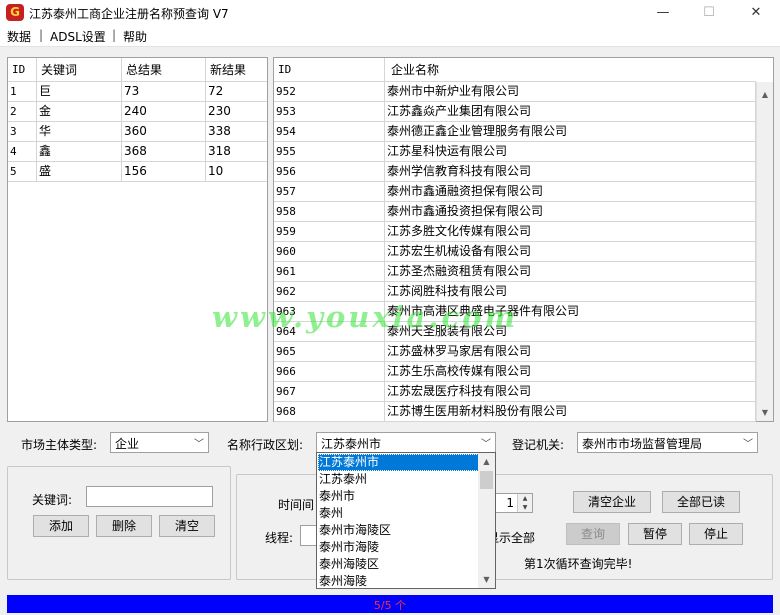 Image resolution: width=780 pixels, height=615 pixels. What do you see at coordinates (515, 152) in the screenshot?
I see `table-row: 955 江苏星科快运有限公司` at bounding box center [515, 152].